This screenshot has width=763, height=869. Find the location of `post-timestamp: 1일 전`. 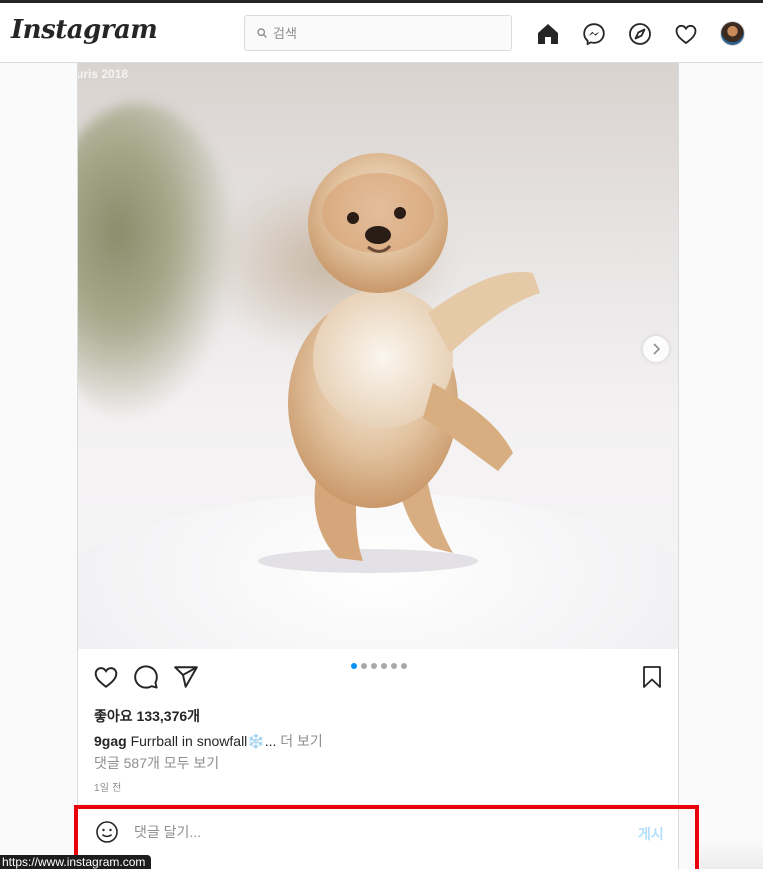

post-timestamp: 1일 전 is located at coordinates (108, 786).